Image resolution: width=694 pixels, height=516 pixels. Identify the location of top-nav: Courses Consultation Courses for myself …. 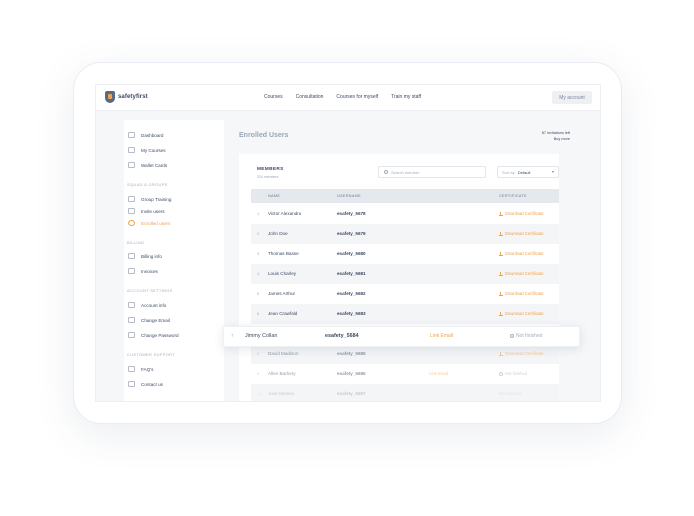
(342, 97).